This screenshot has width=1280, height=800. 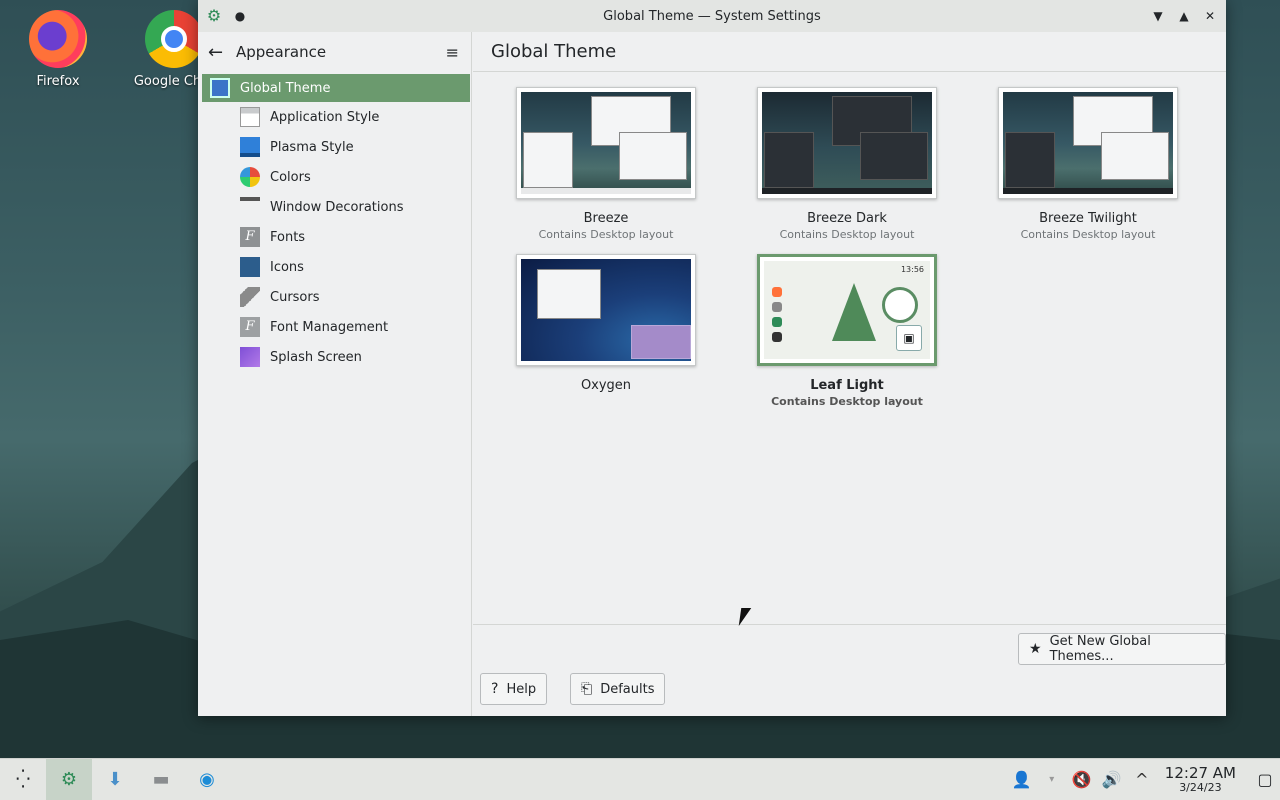 What do you see at coordinates (240, 16) in the screenshot?
I see `keep-on-all-desktops-icon: ●` at bounding box center [240, 16].